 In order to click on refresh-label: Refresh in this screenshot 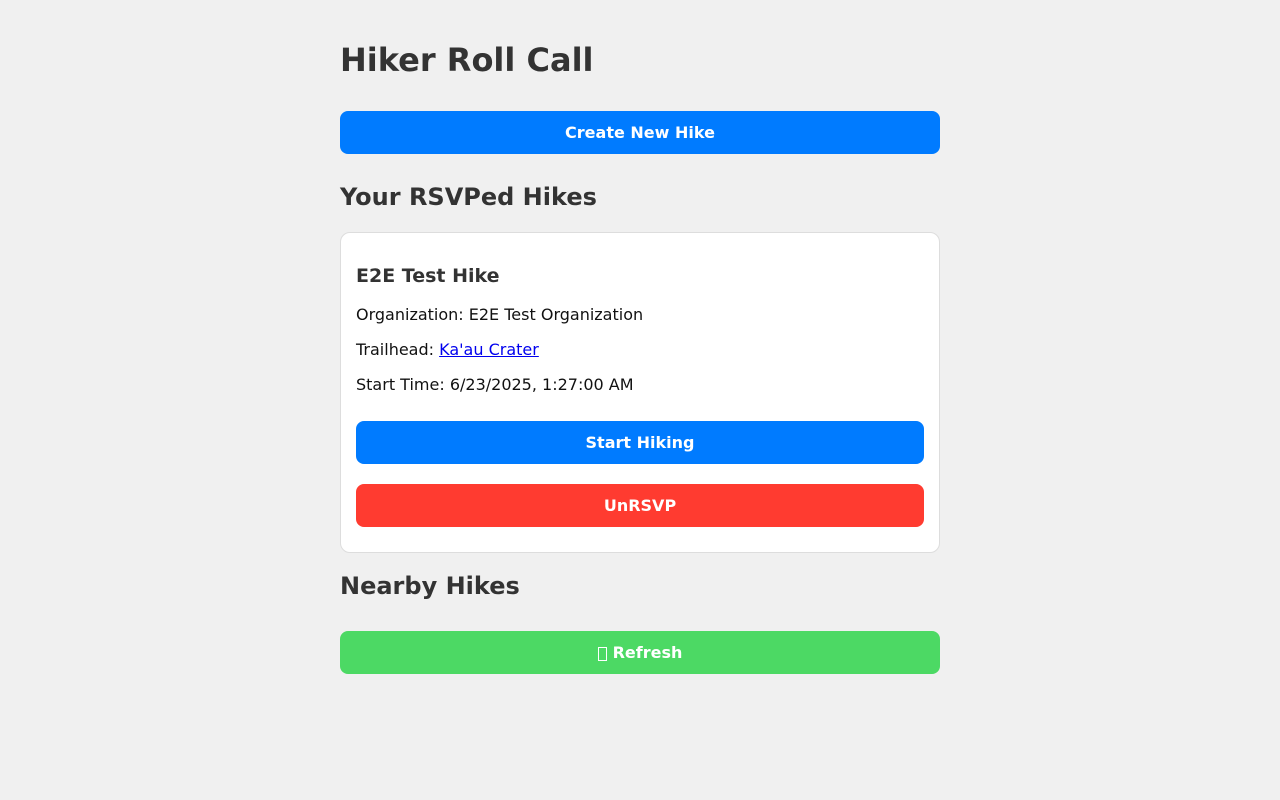, I will do `click(647, 652)`.